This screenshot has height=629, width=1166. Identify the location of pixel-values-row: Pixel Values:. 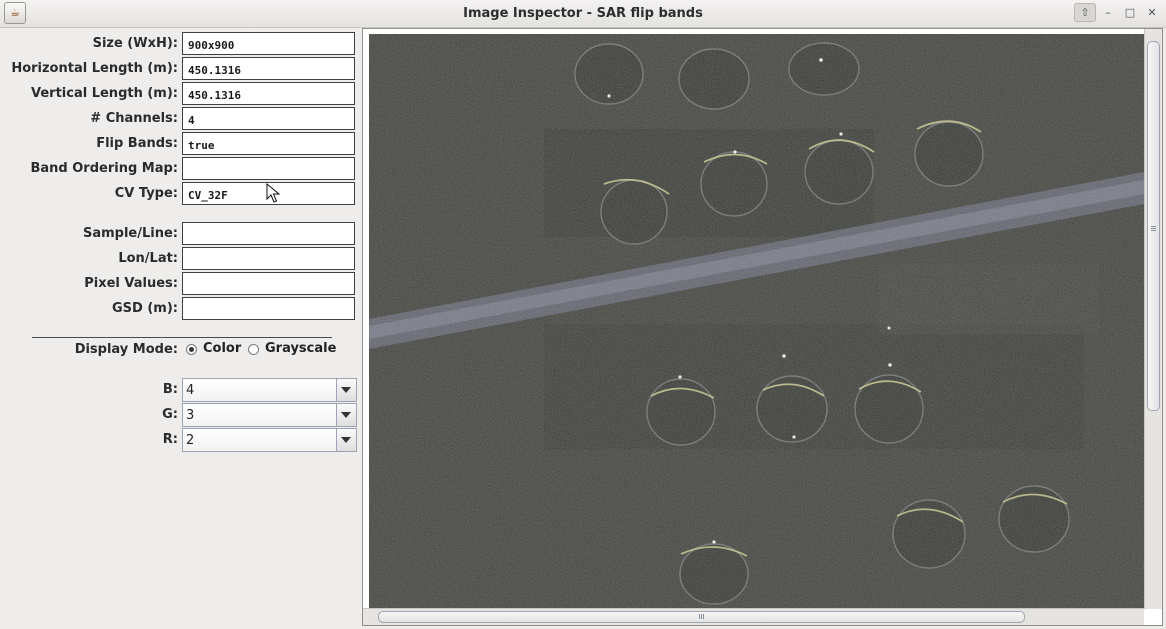
(89, 284).